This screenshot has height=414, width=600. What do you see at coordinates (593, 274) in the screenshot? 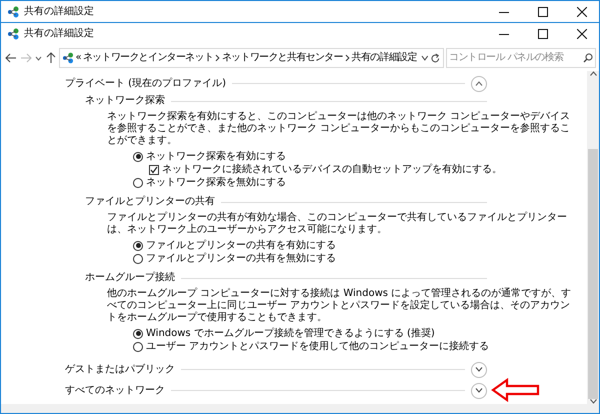
I see `scrollbar-thumb` at bounding box center [593, 274].